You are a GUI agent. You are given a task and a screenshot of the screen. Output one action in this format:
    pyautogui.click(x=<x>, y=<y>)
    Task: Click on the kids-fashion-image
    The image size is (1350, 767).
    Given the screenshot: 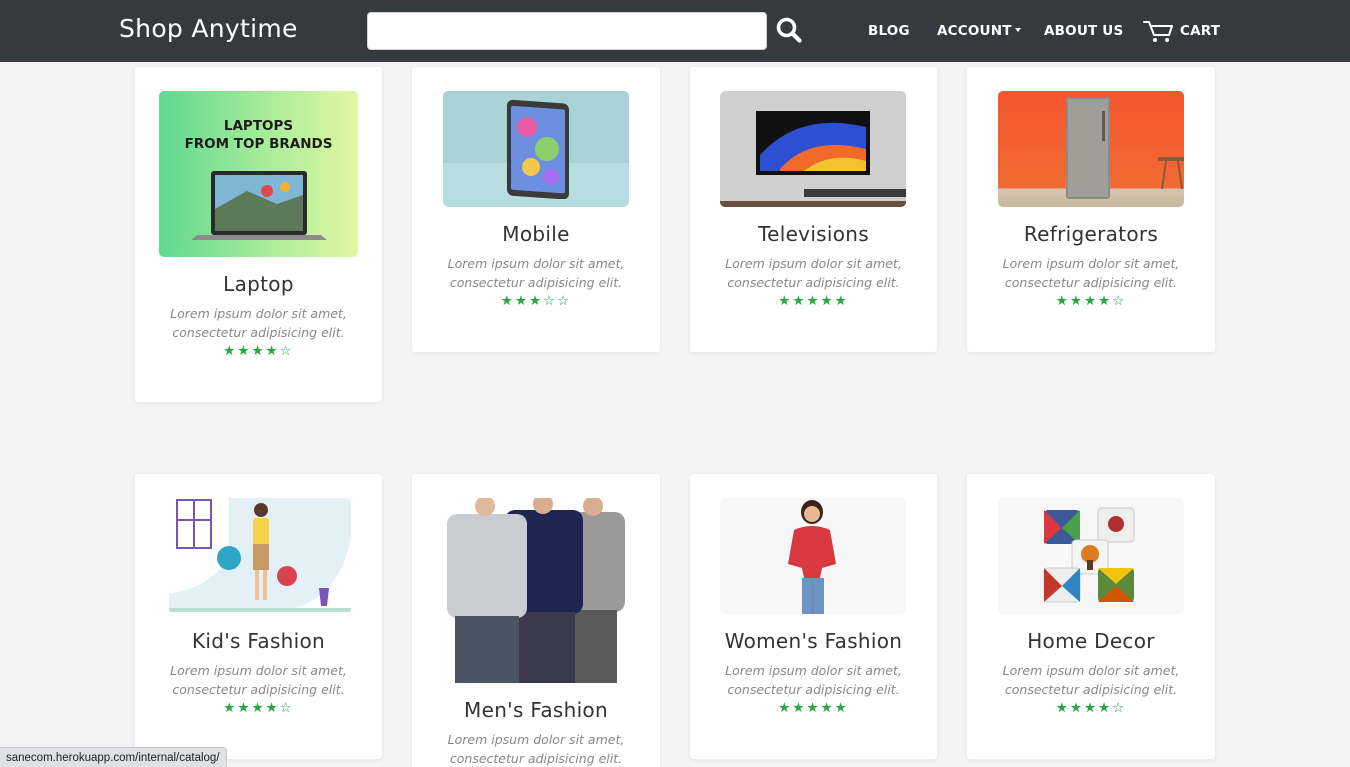 What is the action you would take?
    pyautogui.click(x=260, y=556)
    